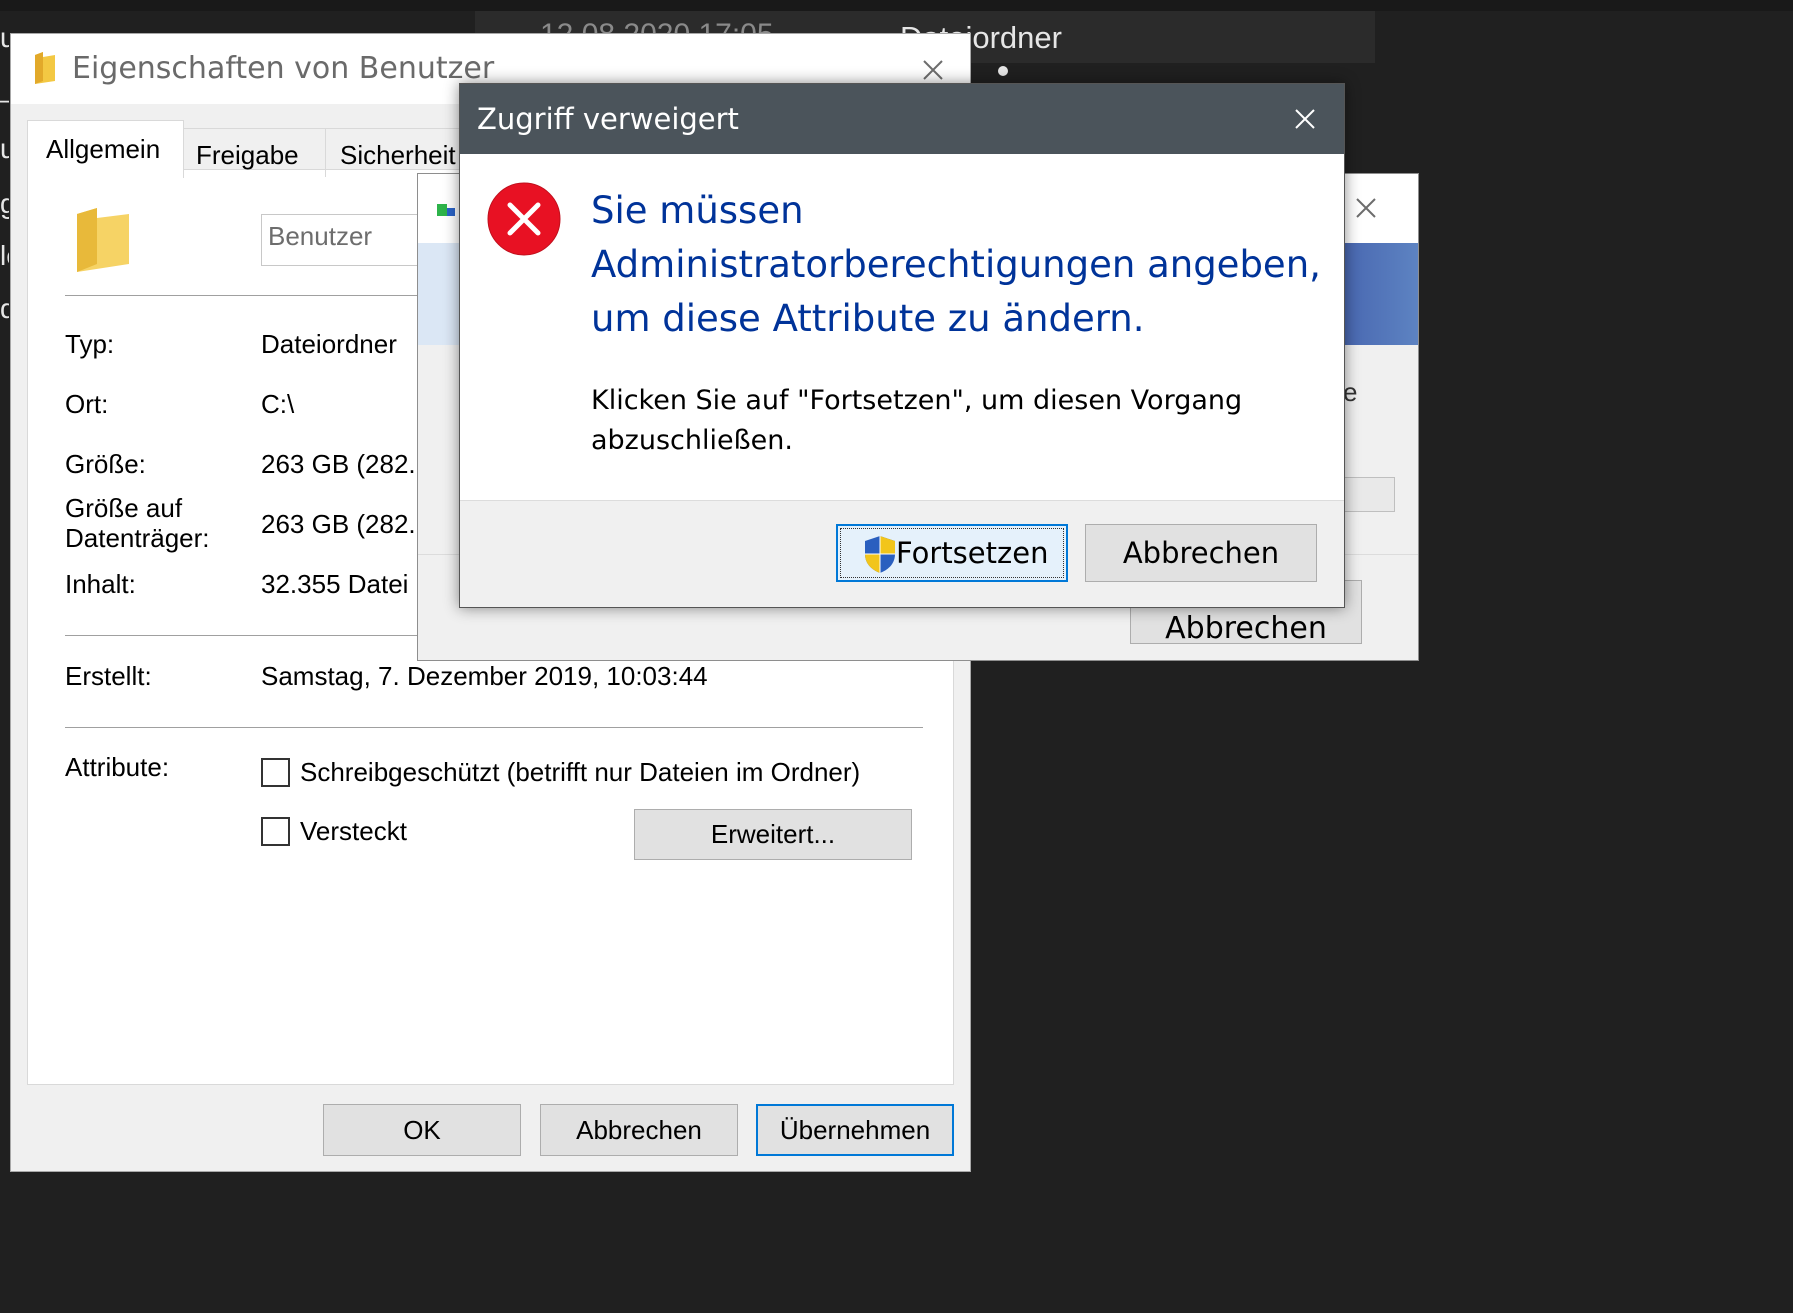 This screenshot has height=1313, width=1793. I want to click on dialog-title: Zugriff verweigert, so click(608, 119).